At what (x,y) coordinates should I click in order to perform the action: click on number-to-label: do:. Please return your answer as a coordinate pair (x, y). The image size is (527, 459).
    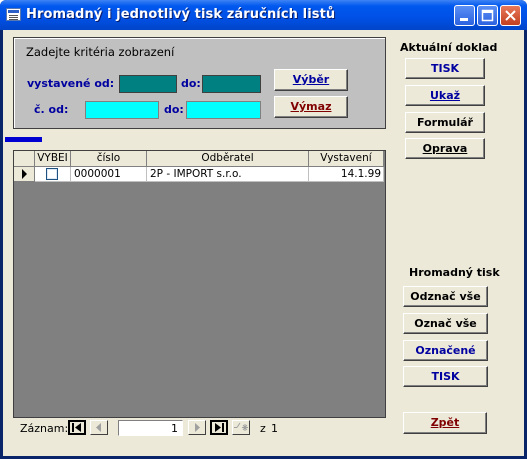
    Looking at the image, I should click on (174, 109).